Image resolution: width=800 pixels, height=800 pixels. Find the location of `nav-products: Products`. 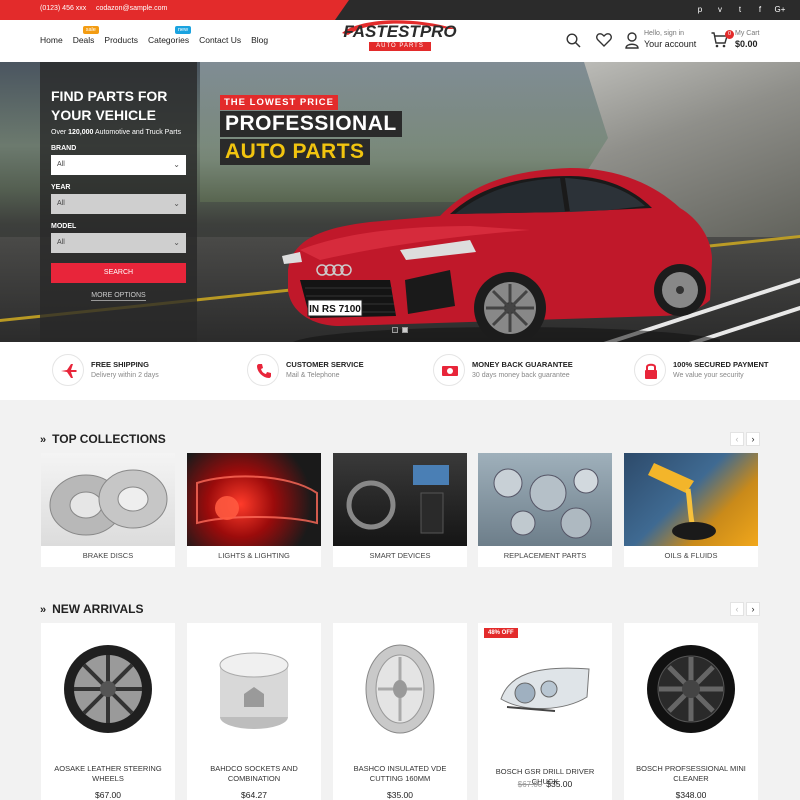

nav-products: Products is located at coordinates (121, 40).